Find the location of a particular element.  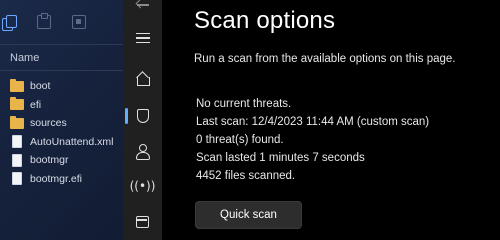

files-scanned: 4452 files scanned. is located at coordinates (246, 176).